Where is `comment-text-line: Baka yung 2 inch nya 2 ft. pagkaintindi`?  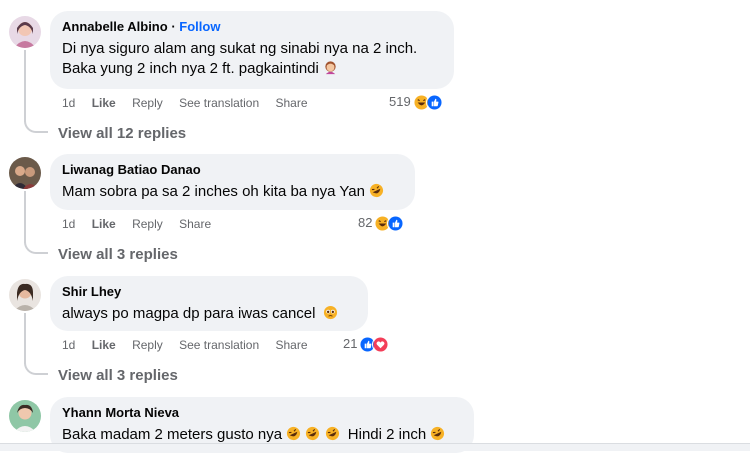
comment-text-line: Baka yung 2 inch nya 2 ft. pagkaintindi is located at coordinates (190, 68).